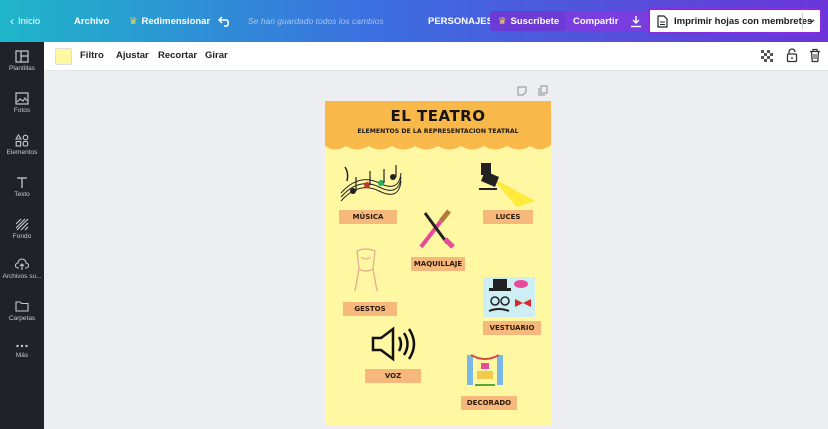 Image resolution: width=828 pixels, height=429 pixels. What do you see at coordinates (812, 19) in the screenshot?
I see `chevron-down-icon: ⌄` at bounding box center [812, 19].